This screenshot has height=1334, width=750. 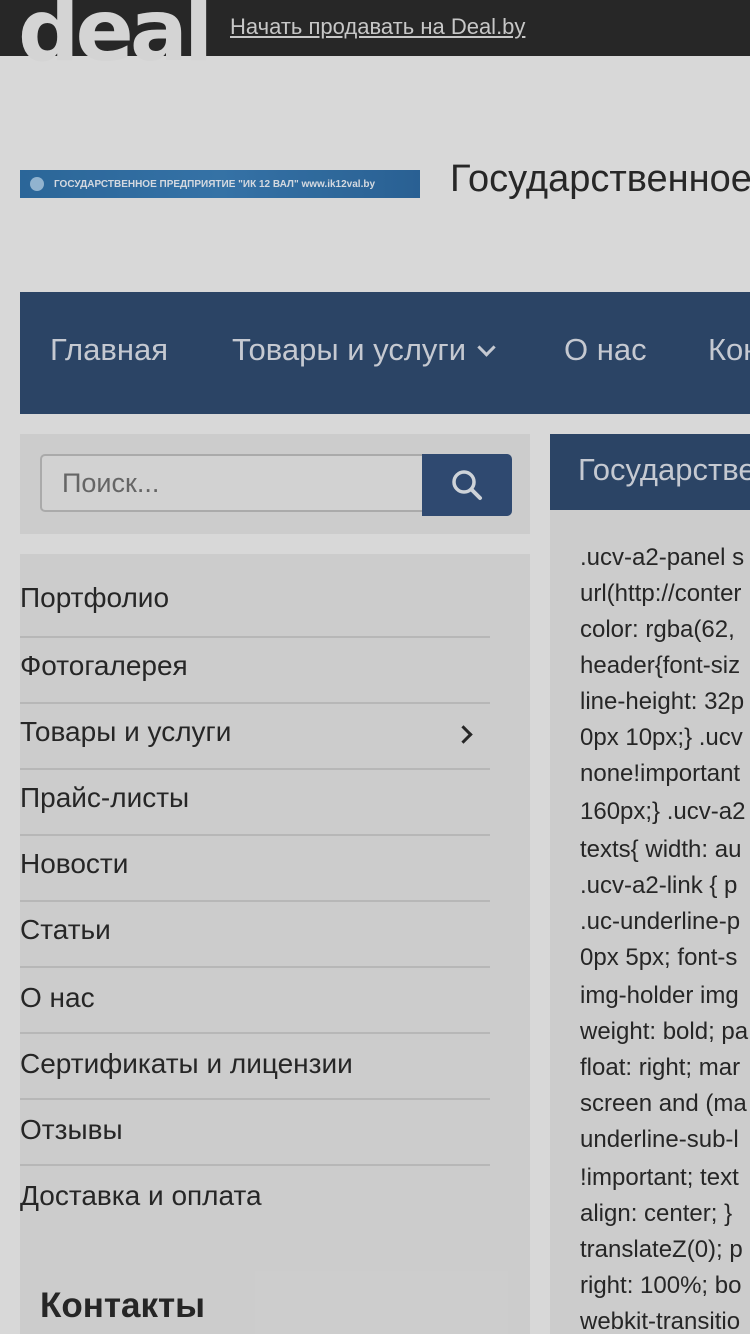 I want to click on banner-logo-icon, so click(x=37, y=184).